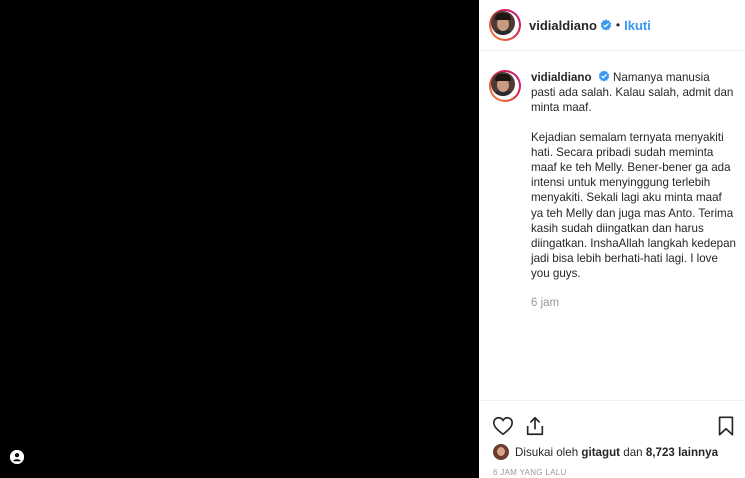 The height and width of the screenshot is (478, 745). Describe the element at coordinates (682, 452) in the screenshot. I see `likes-count: 8,723 lainnya` at that location.